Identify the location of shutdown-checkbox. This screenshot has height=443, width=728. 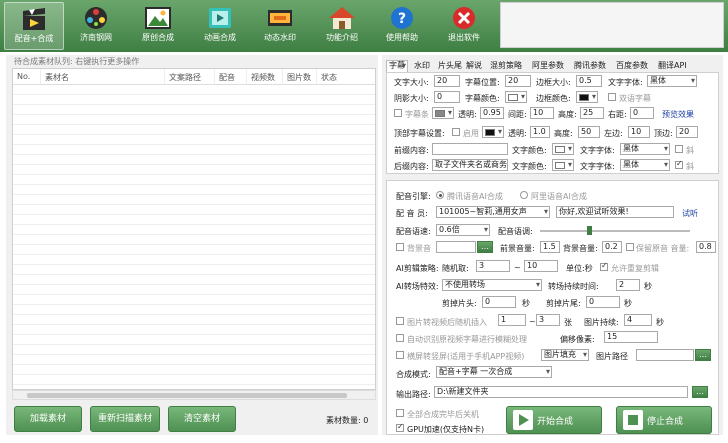
(400, 413).